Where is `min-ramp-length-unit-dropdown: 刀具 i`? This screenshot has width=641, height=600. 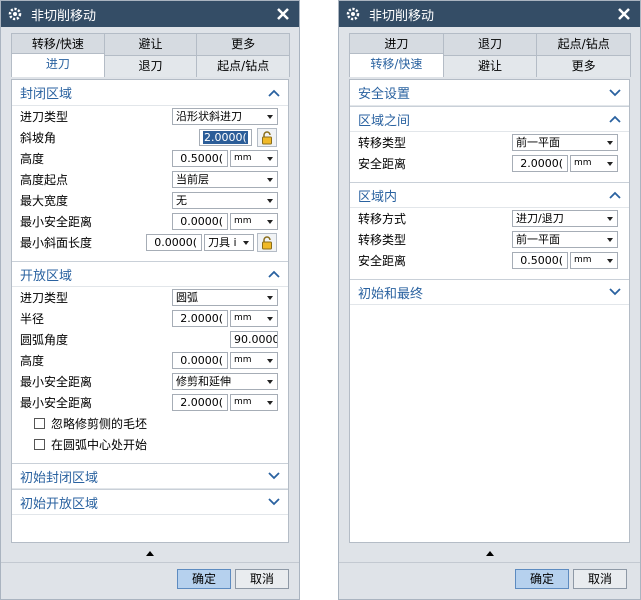
min-ramp-length-unit-dropdown: 刀具 i is located at coordinates (229, 242).